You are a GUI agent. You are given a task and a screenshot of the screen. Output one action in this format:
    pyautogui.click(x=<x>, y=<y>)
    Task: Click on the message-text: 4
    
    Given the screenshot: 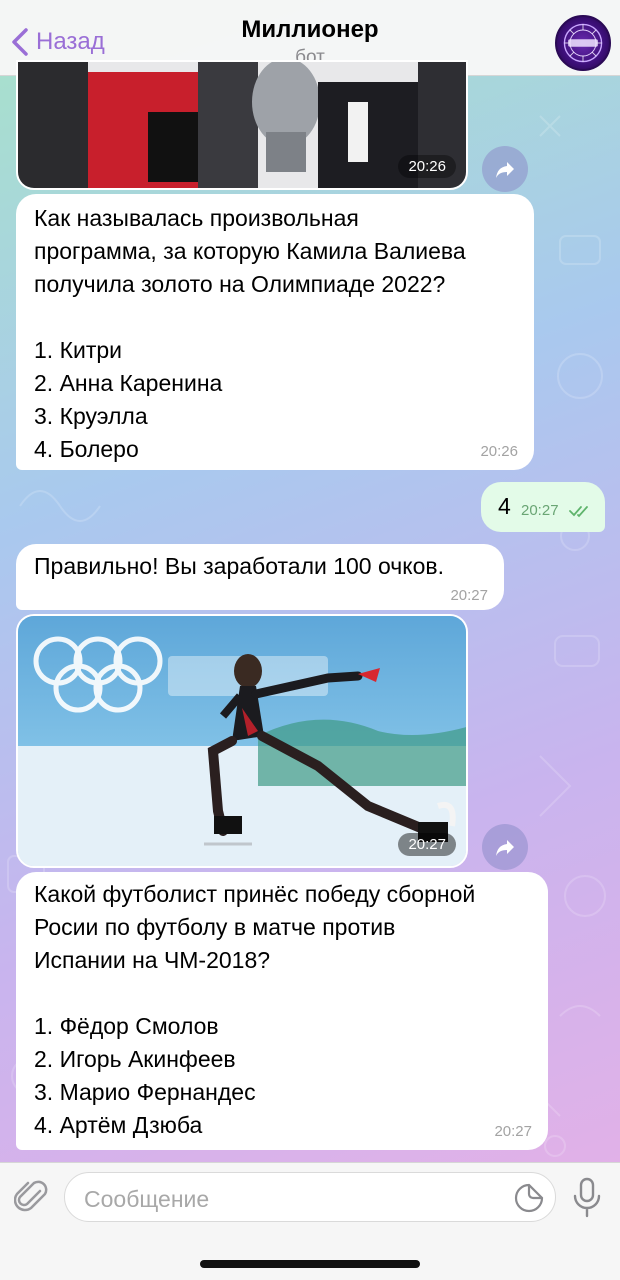 What is the action you would take?
    pyautogui.click(x=504, y=506)
    